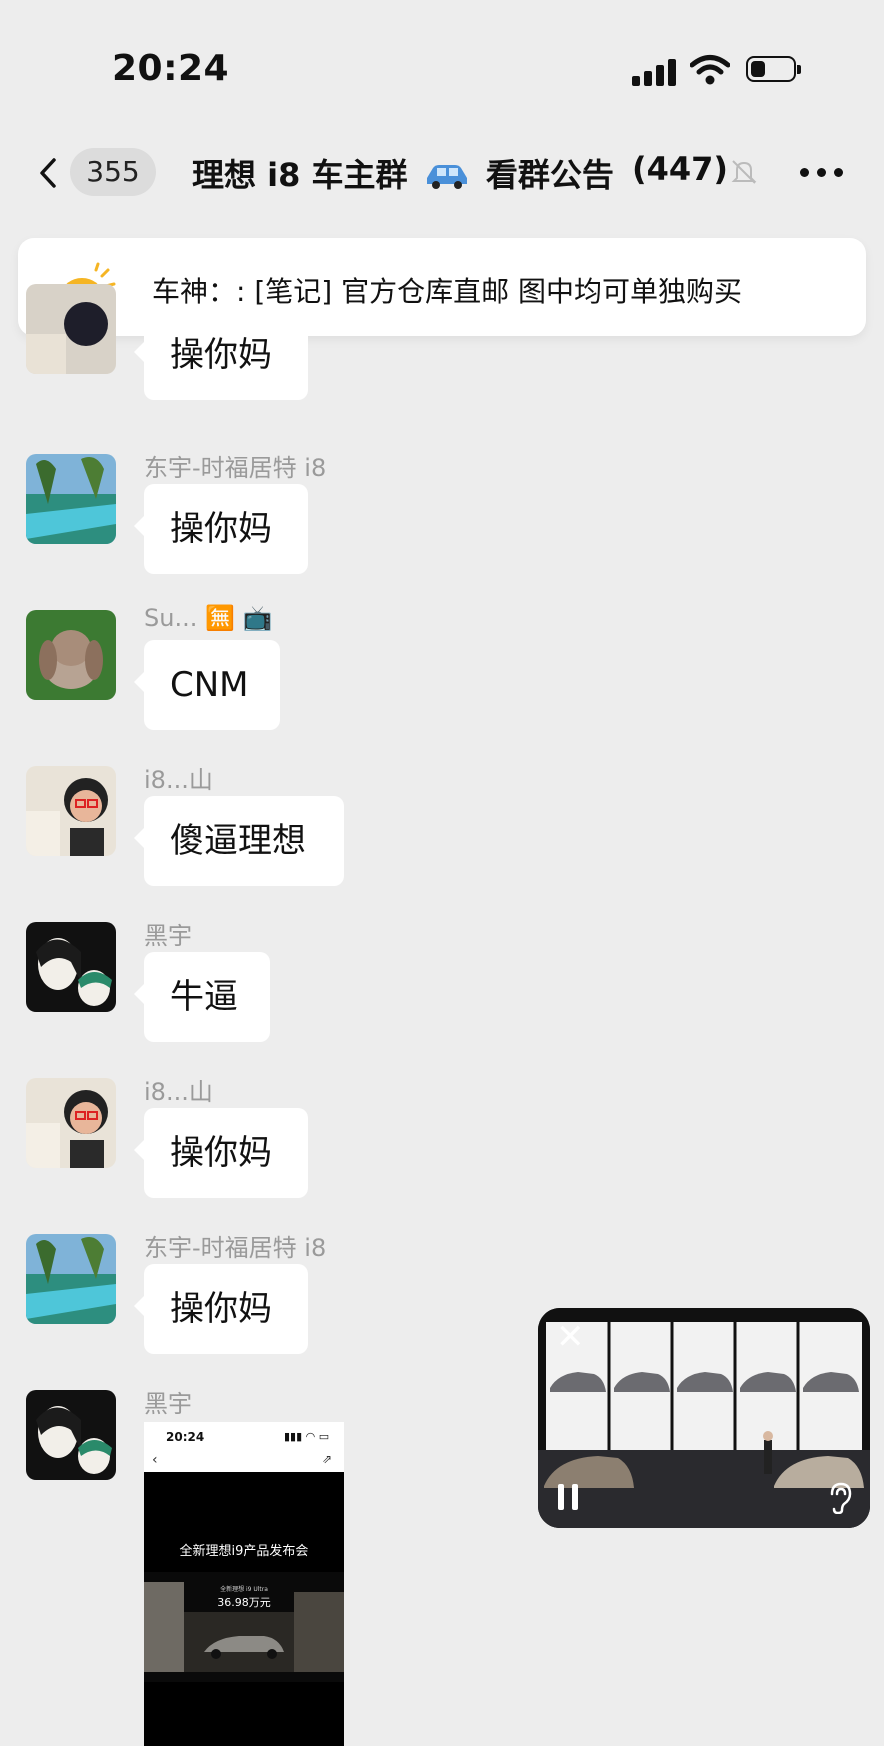 The image size is (884, 1746). I want to click on pip-close-button: ✕, so click(570, 1337).